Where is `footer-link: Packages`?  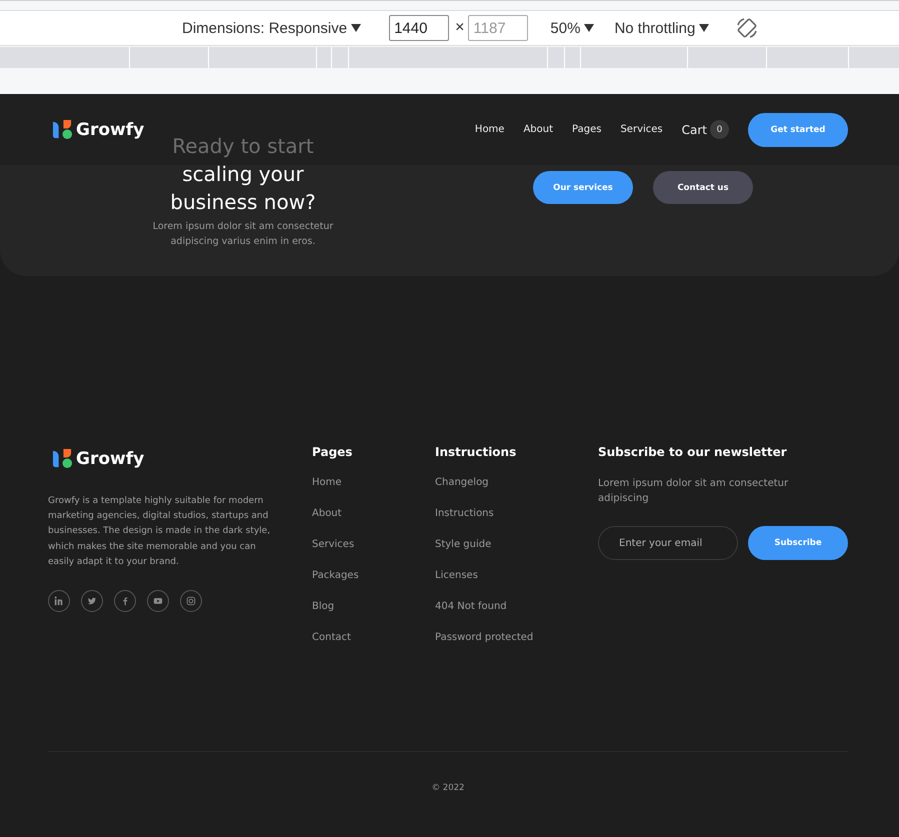
footer-link: Packages is located at coordinates (373, 575).